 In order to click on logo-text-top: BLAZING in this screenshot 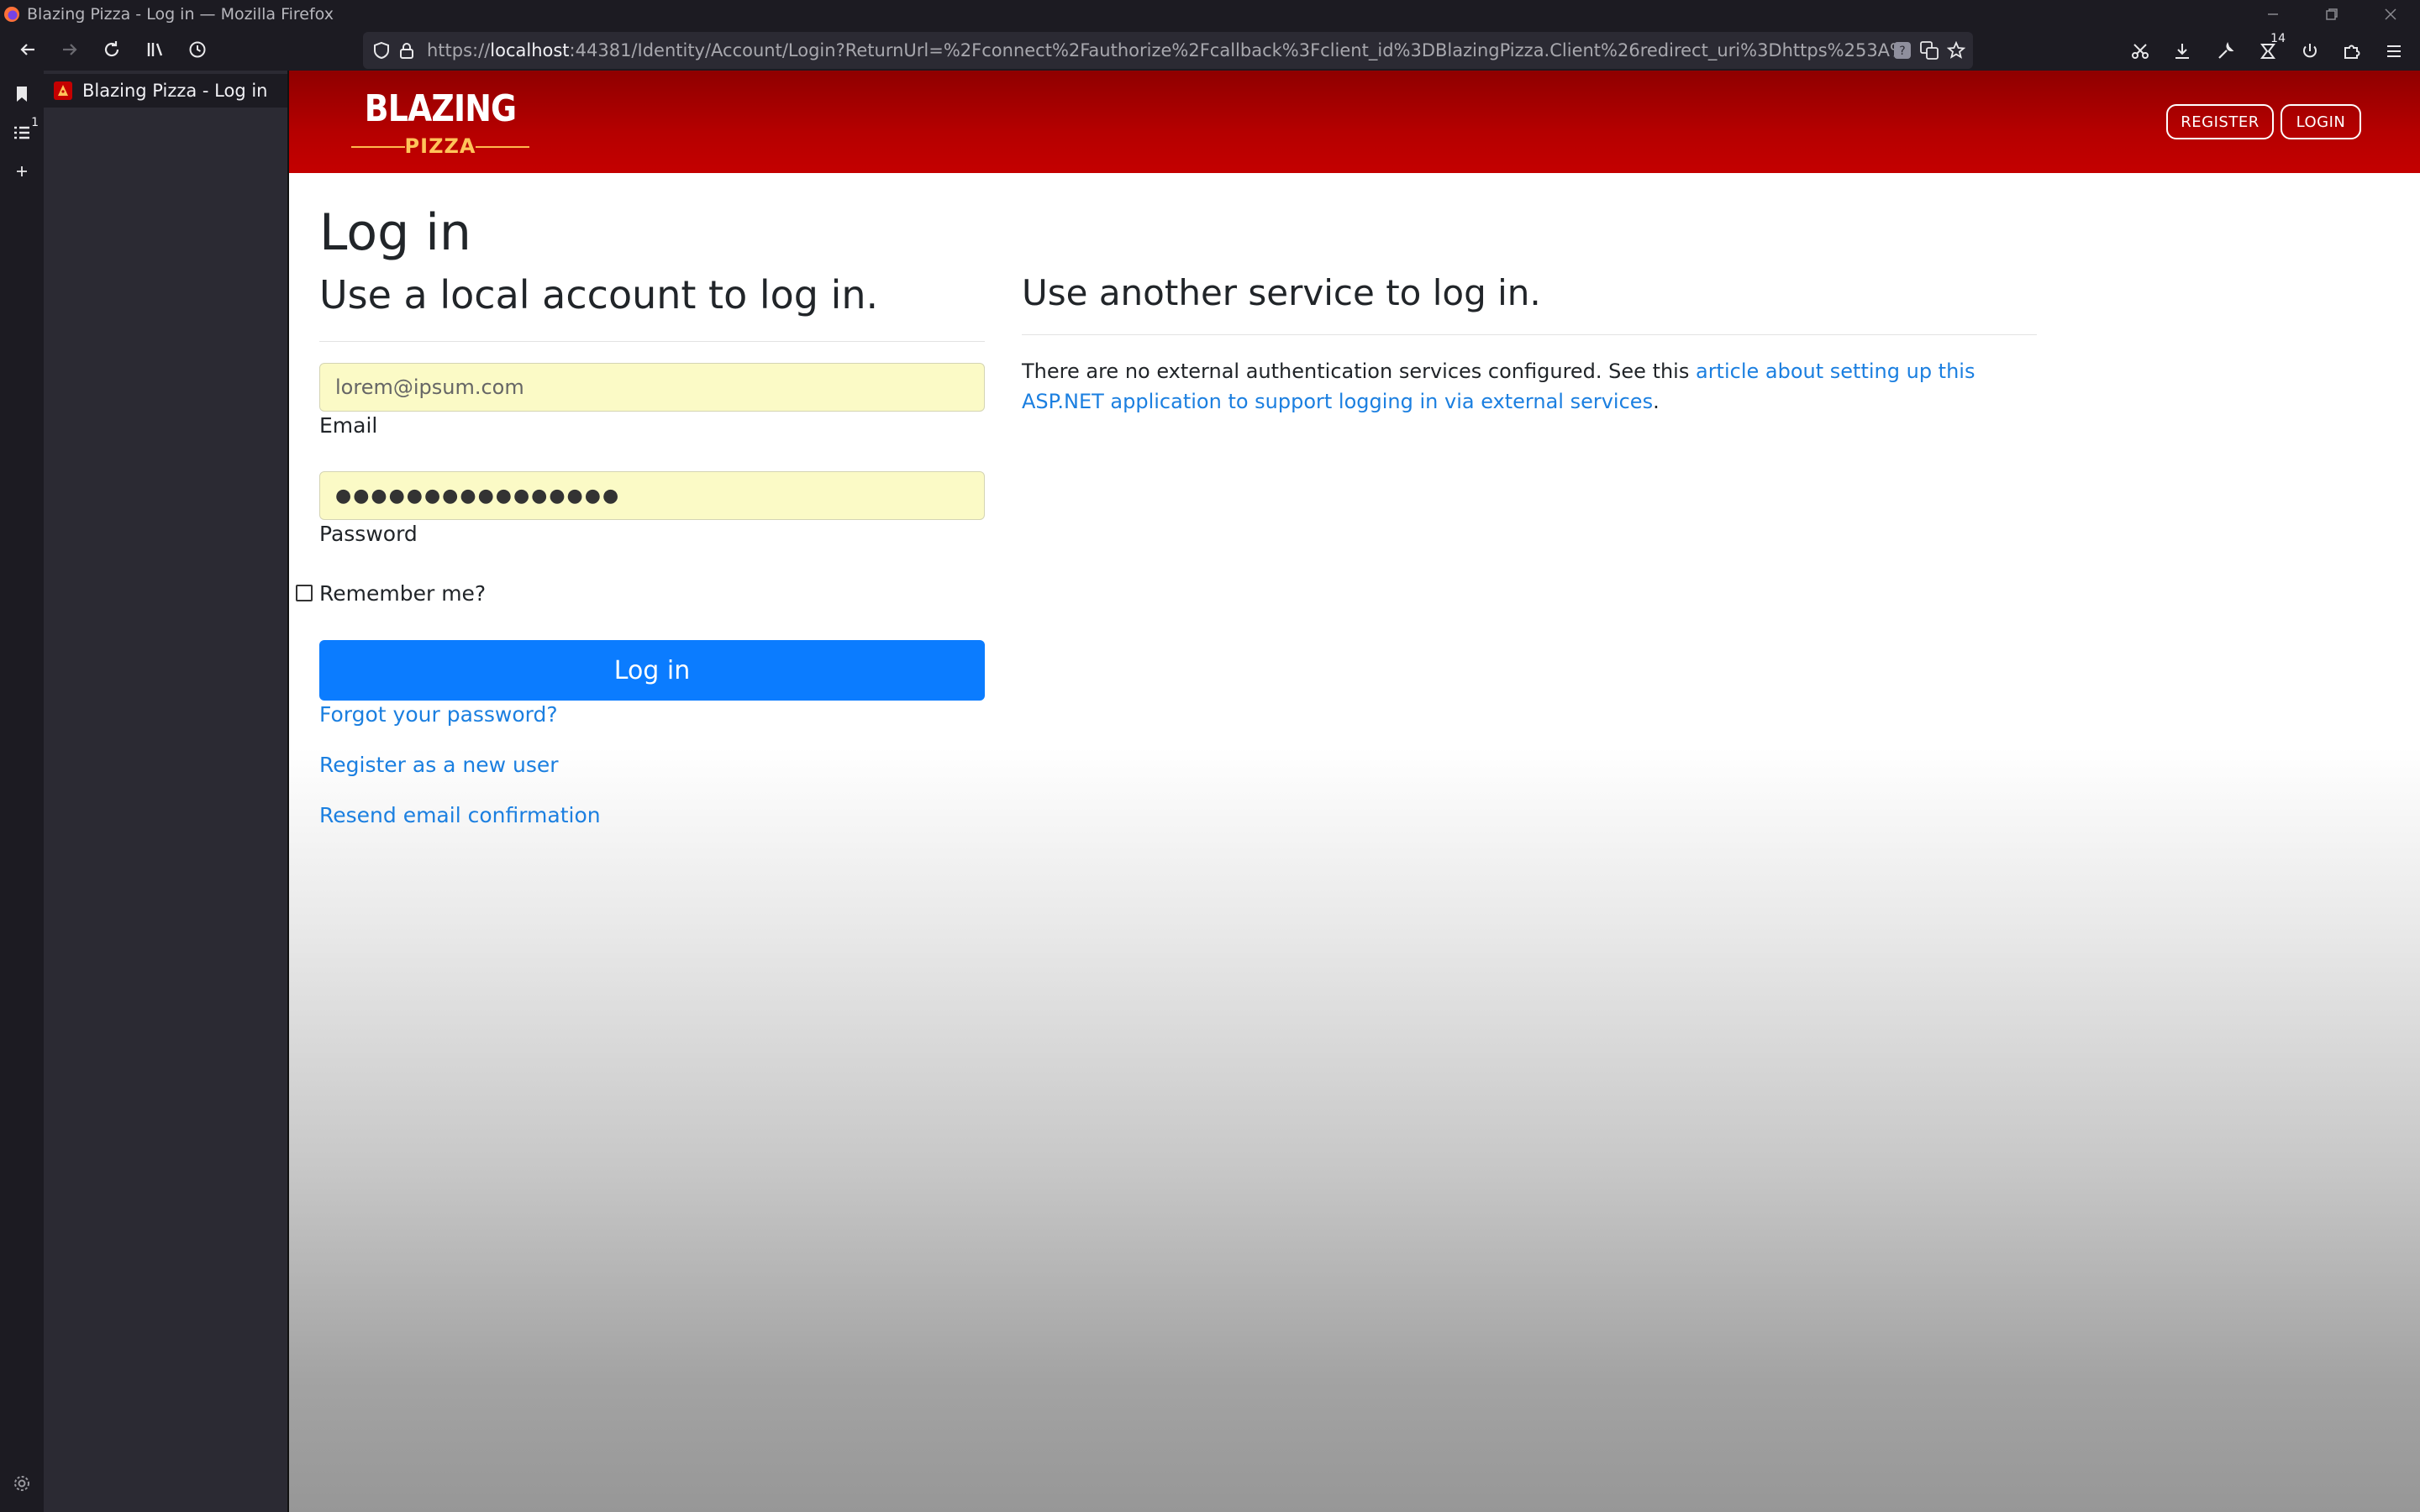, I will do `click(440, 108)`.